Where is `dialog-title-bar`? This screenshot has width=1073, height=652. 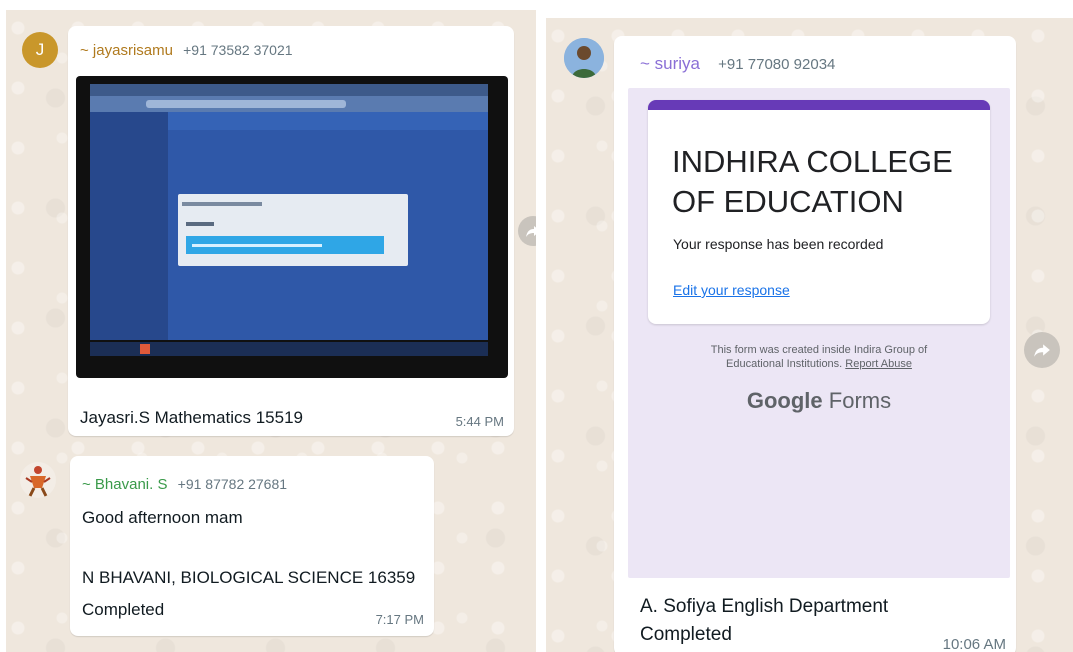 dialog-title-bar is located at coordinates (222, 204).